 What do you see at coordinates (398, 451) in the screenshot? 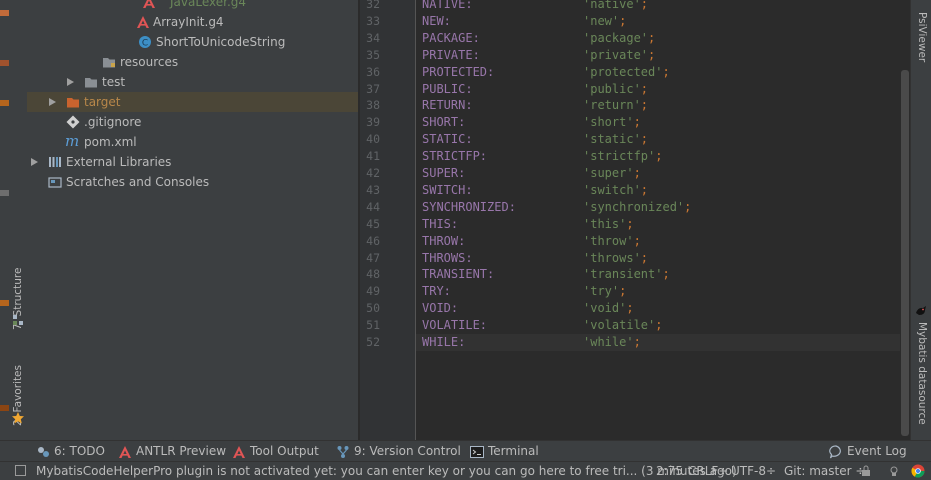
I see `version-control-tab: 9: Version Control` at bounding box center [398, 451].